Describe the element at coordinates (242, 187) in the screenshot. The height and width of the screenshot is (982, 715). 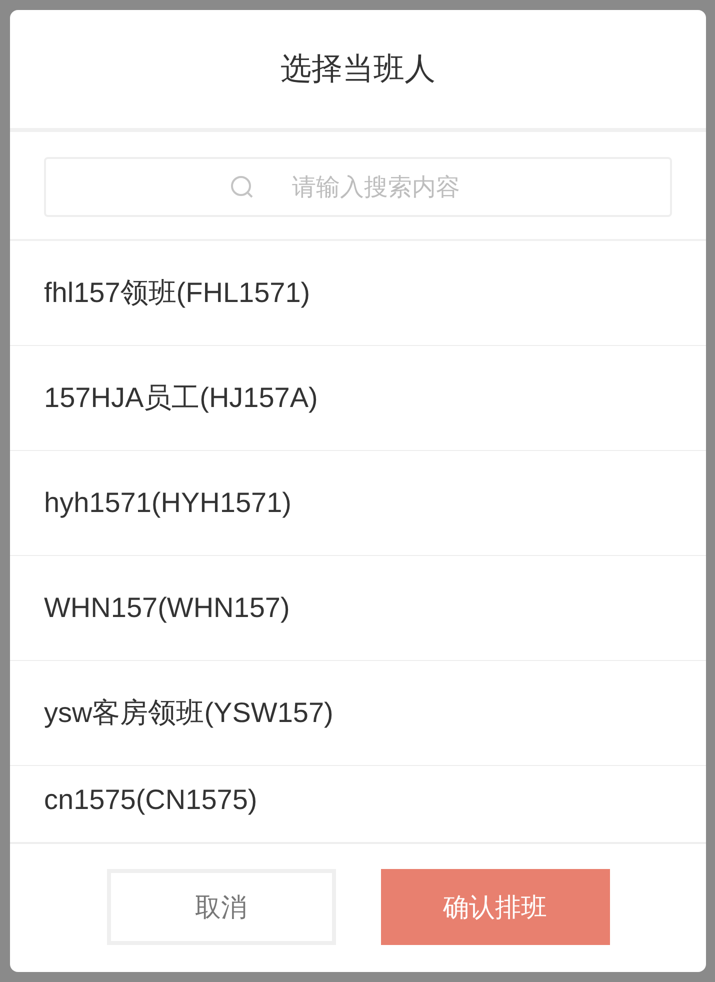
I see `search-icon` at that location.